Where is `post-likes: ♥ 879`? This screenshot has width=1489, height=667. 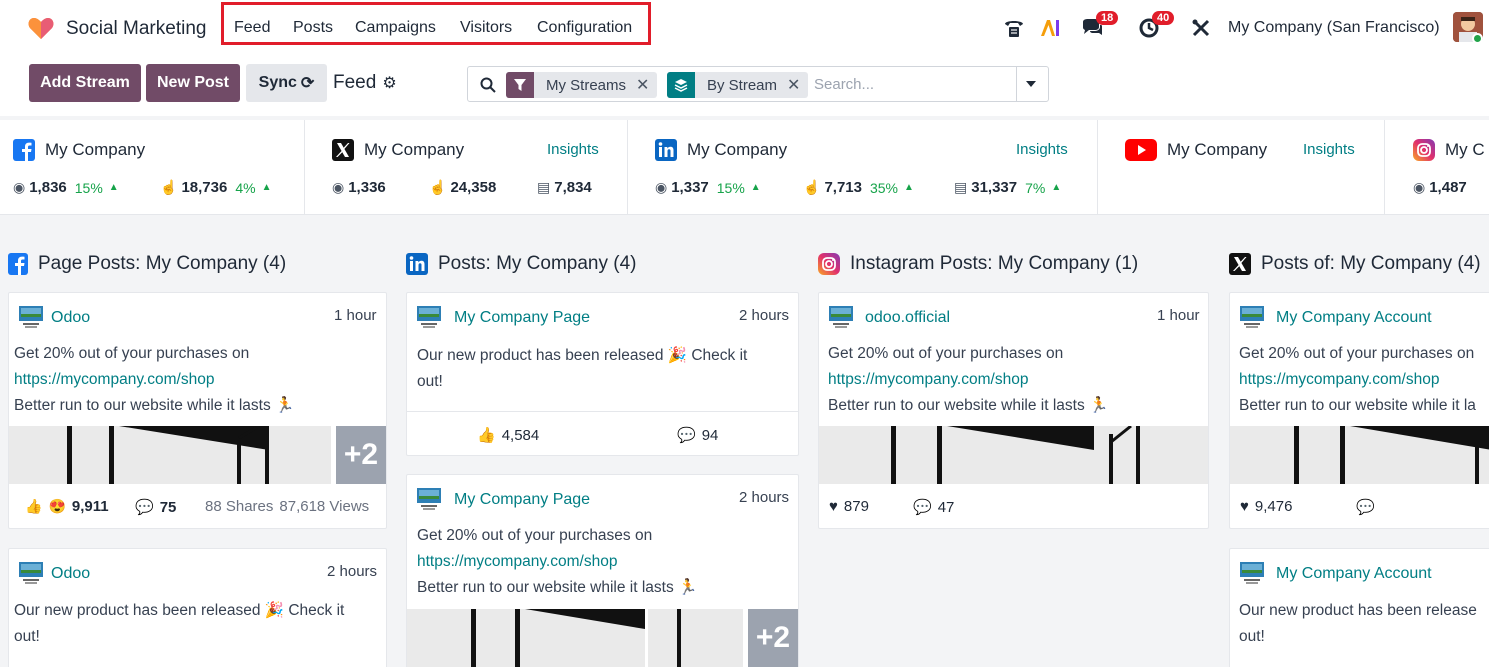
post-likes: ♥ 879 is located at coordinates (849, 506).